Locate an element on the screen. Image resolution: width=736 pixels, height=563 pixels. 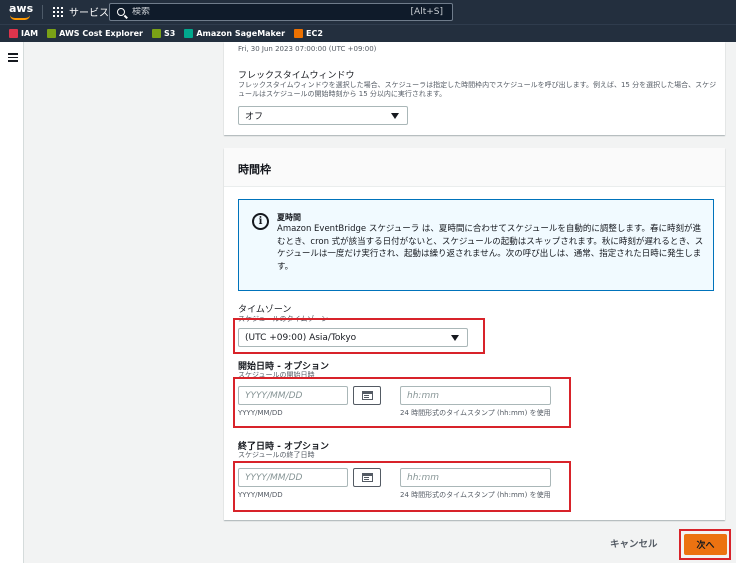
services-label: サービス is located at coordinates (89, 13).